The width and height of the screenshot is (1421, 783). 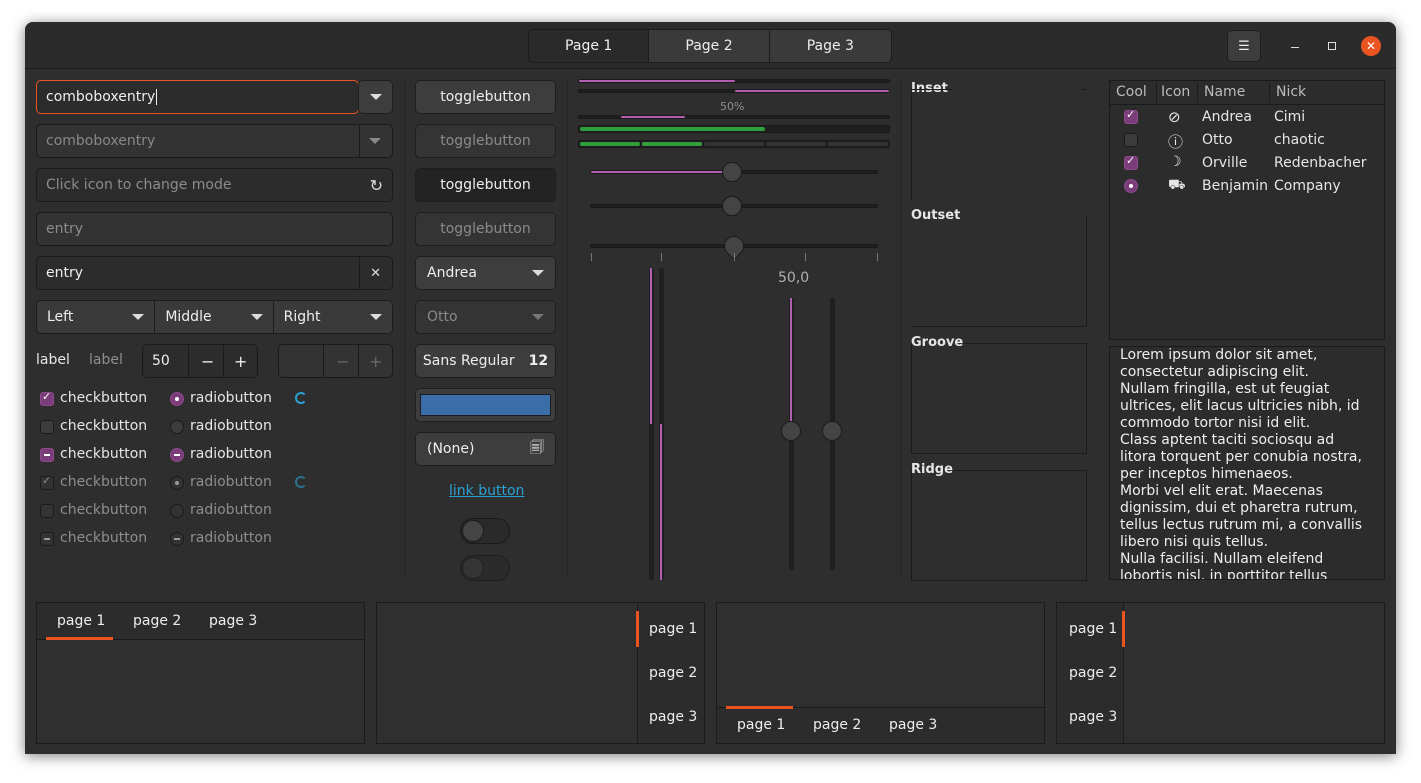 I want to click on plus-icon: +, so click(x=240, y=361).